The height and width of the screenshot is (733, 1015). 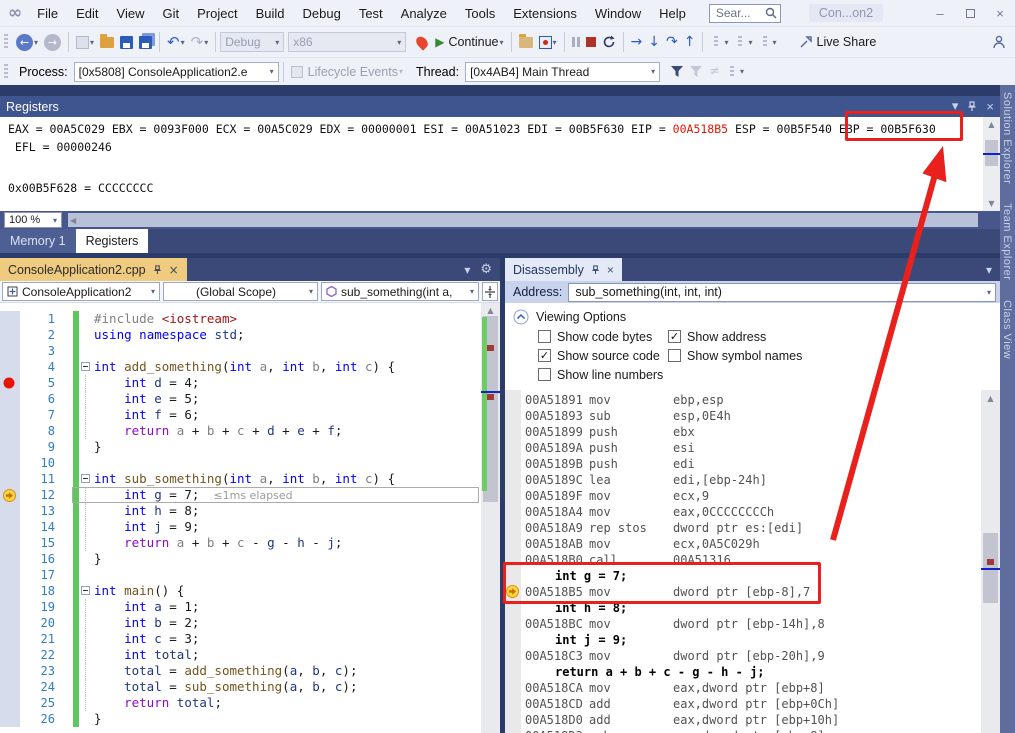 What do you see at coordinates (768, 42) in the screenshot?
I see `toolbar-overflow-3: ▾` at bounding box center [768, 42].